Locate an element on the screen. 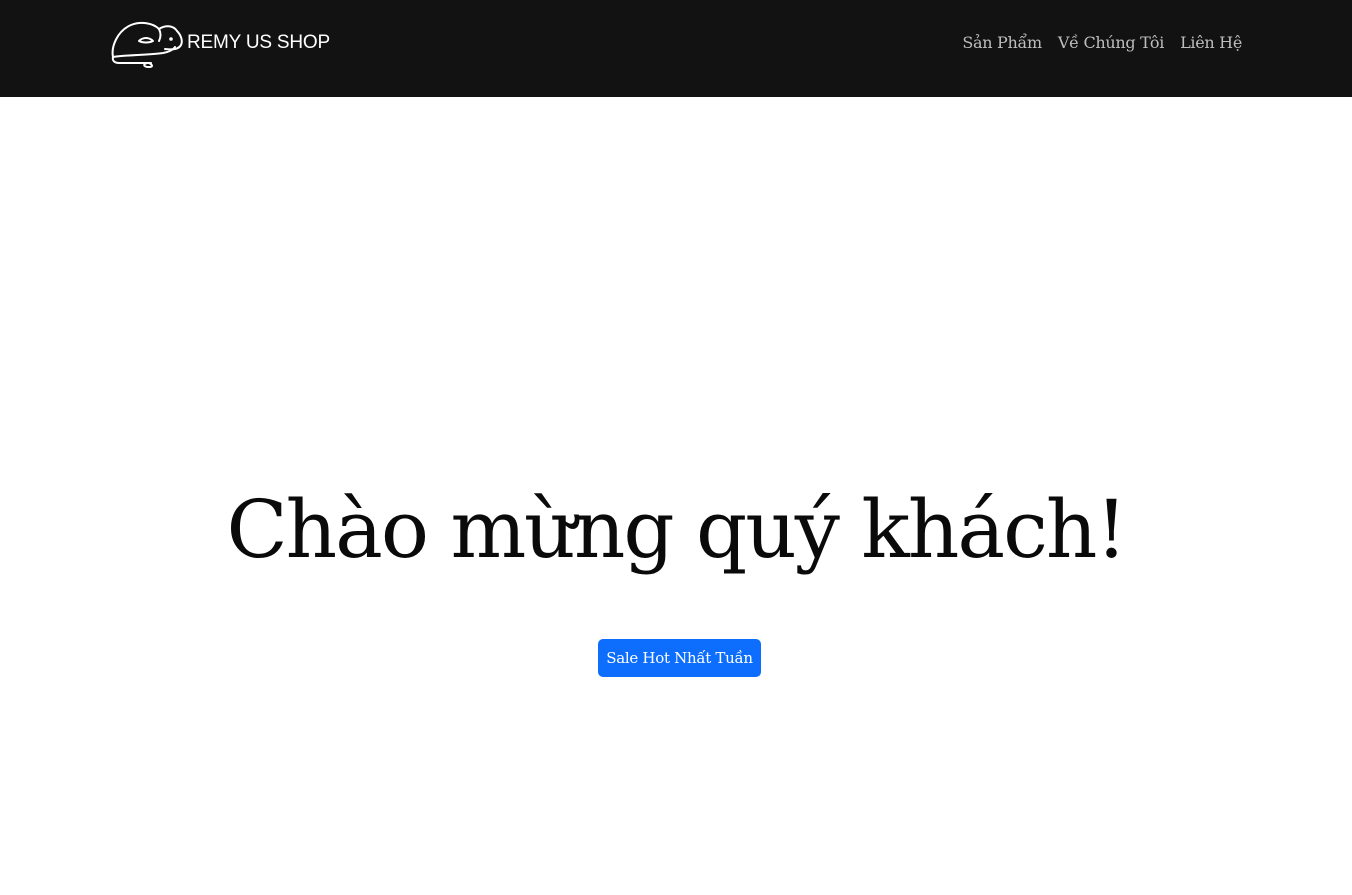 The height and width of the screenshot is (895, 1352). mouse-logo-icon is located at coordinates (147, 44).